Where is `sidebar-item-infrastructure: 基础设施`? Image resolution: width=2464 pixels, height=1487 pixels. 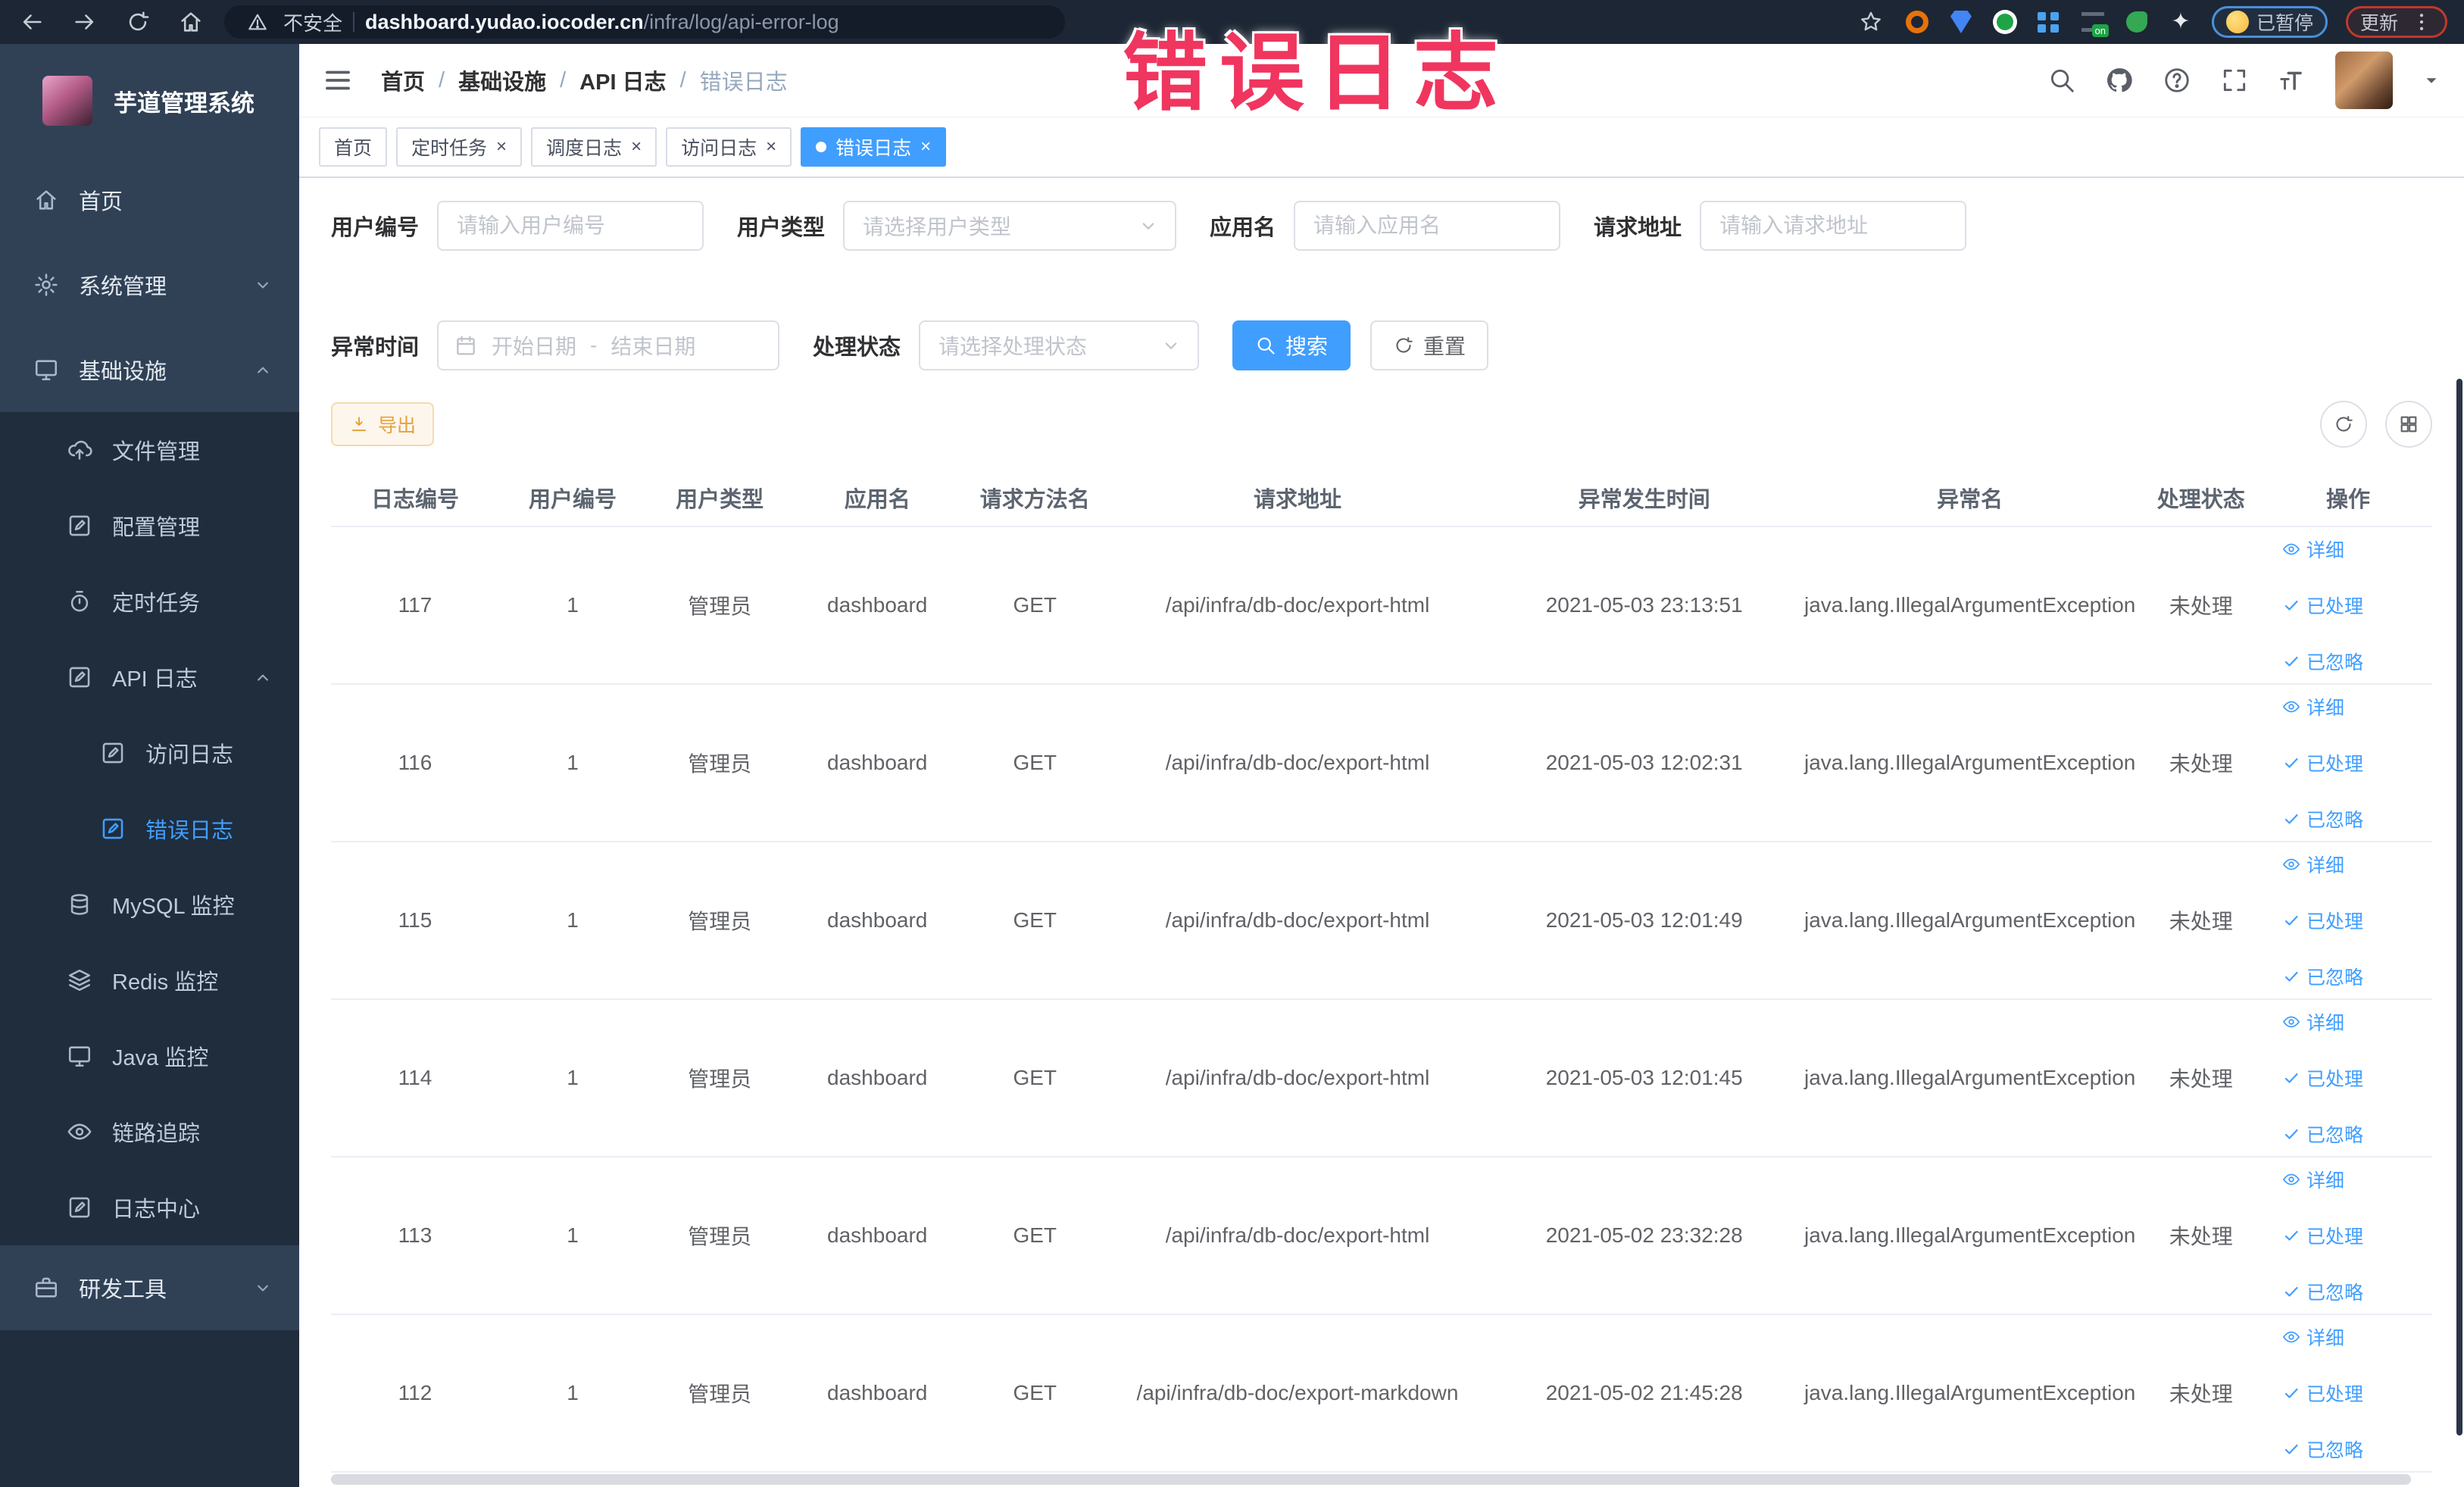
sidebar-item-infrastructure: 基础设施 is located at coordinates (149, 369).